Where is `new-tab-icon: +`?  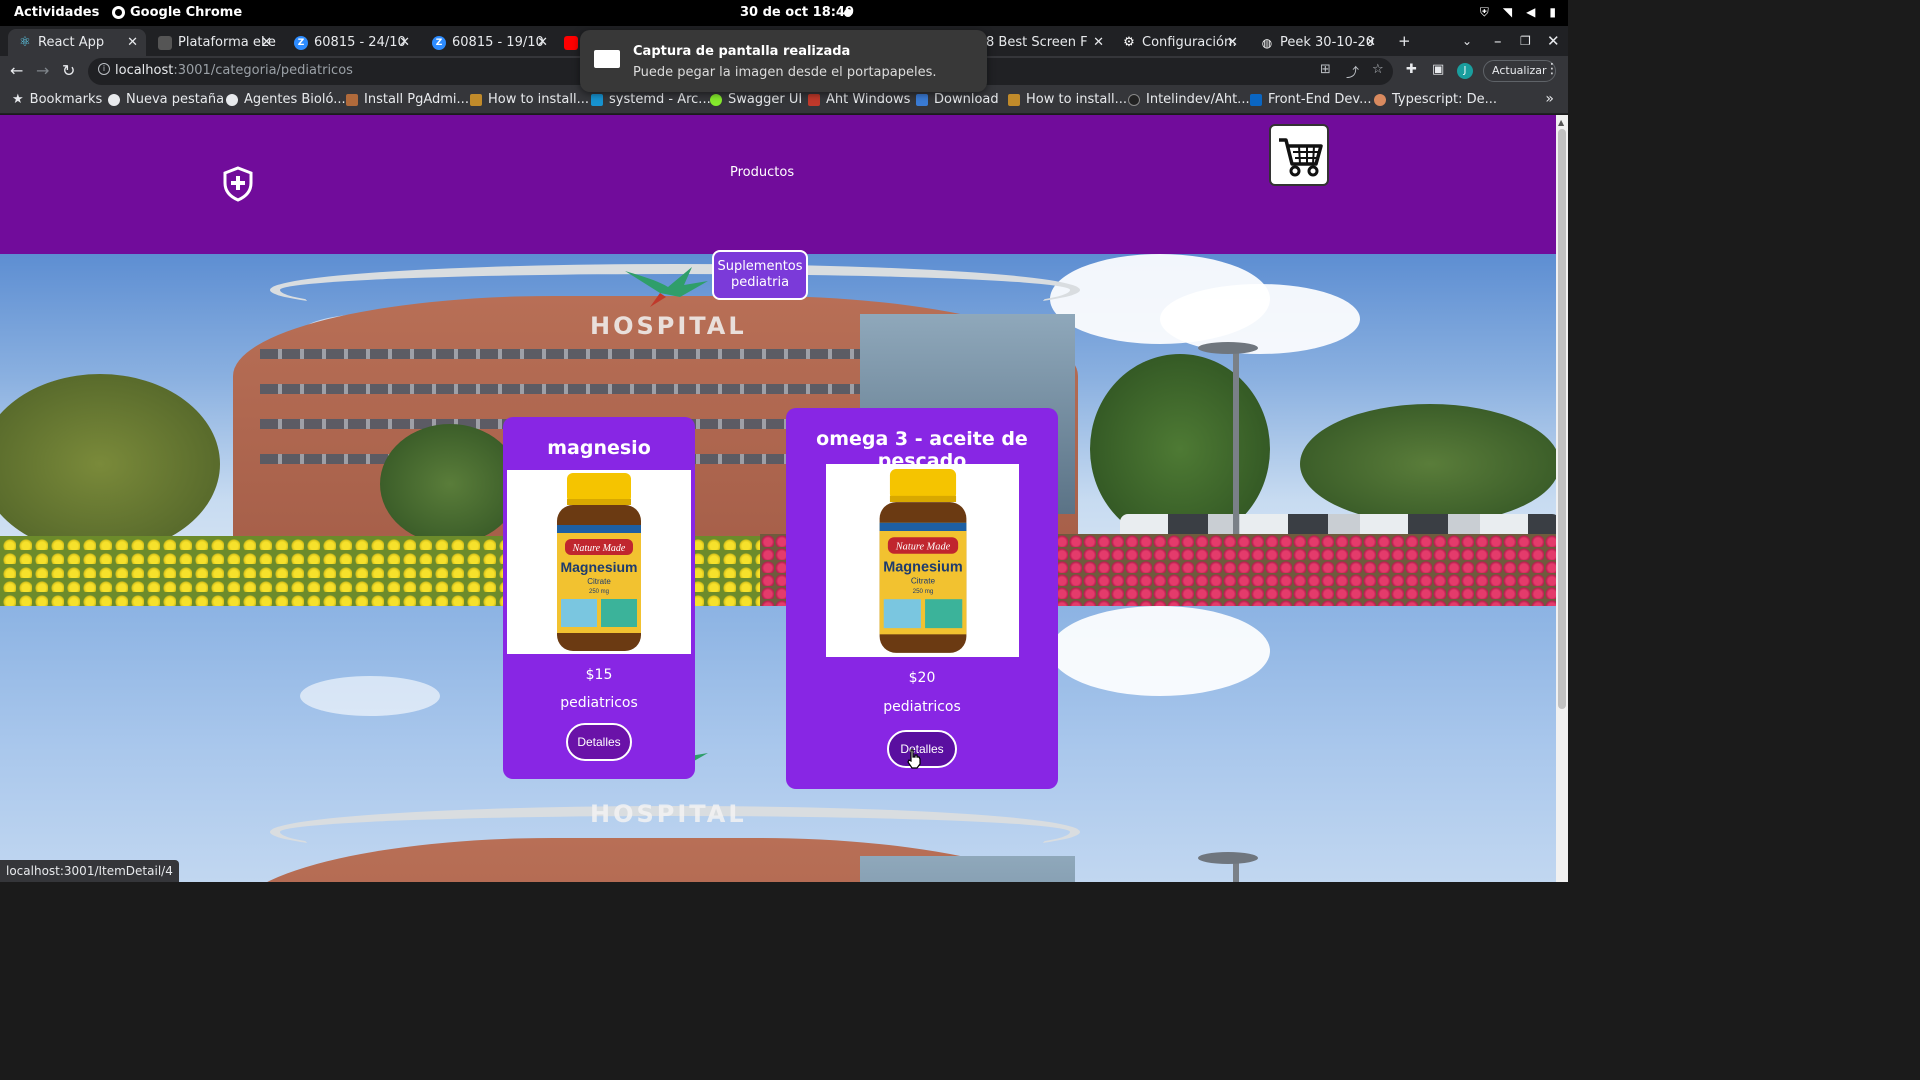
new-tab-icon: + is located at coordinates (1404, 41).